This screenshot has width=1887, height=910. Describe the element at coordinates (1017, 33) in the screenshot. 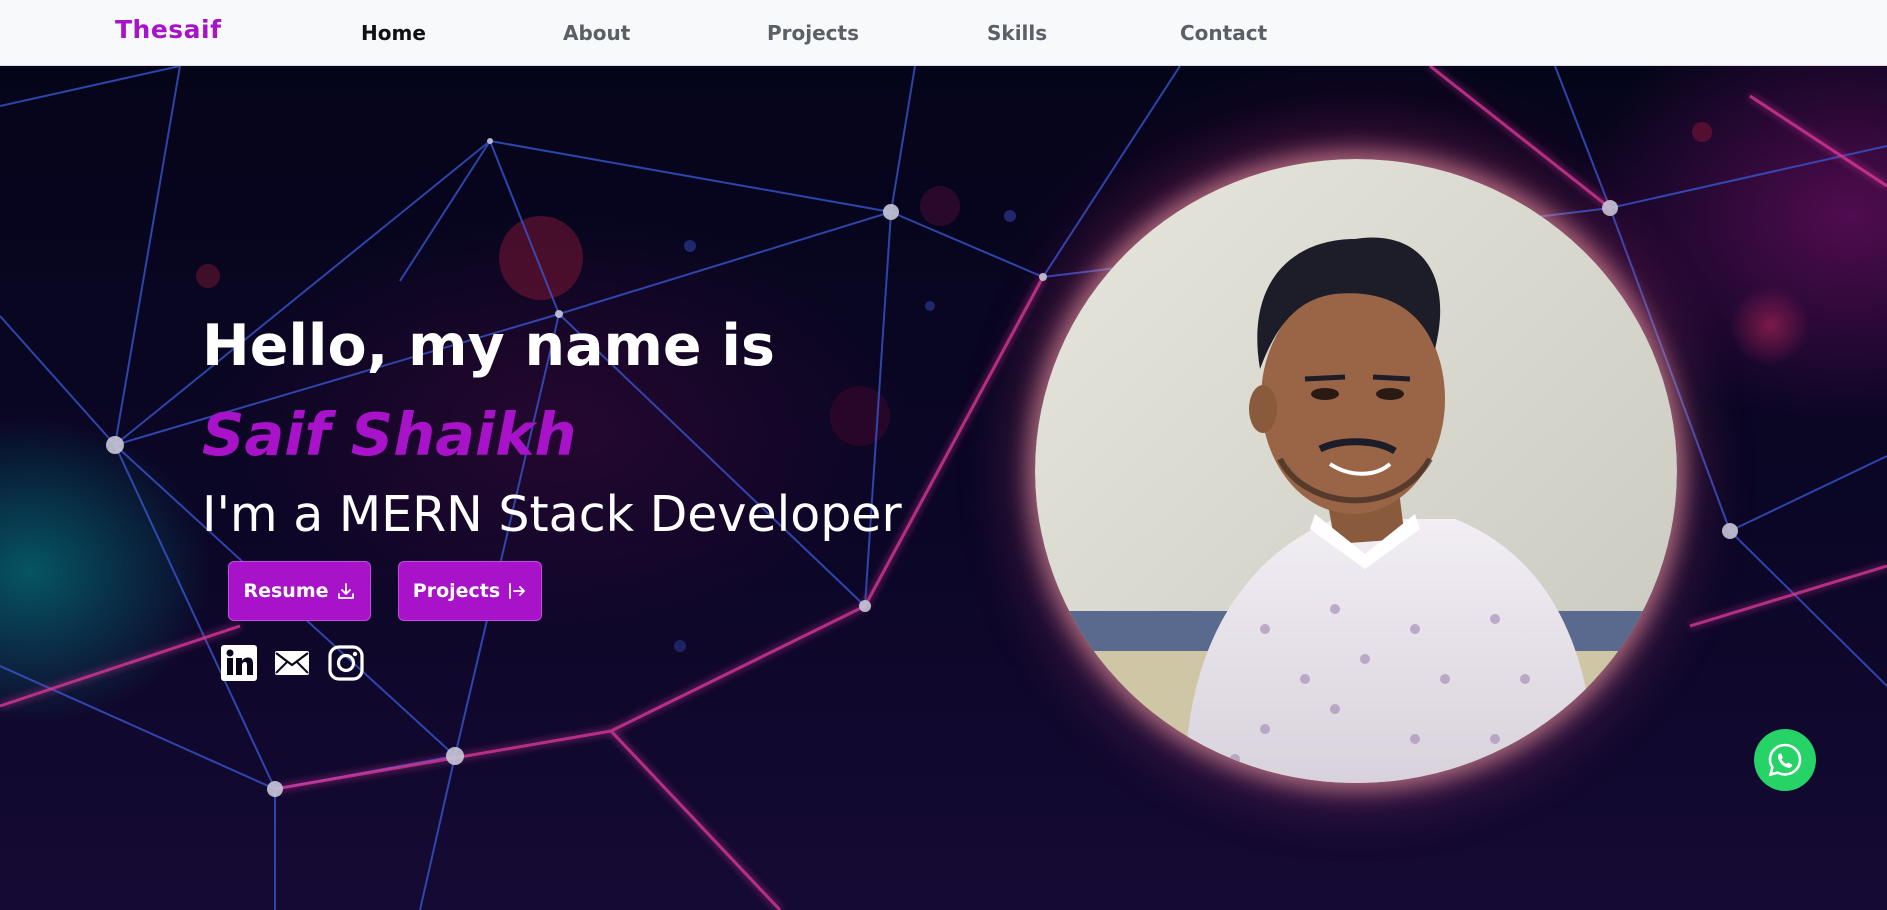

I see `nav-skills: Skills` at that location.